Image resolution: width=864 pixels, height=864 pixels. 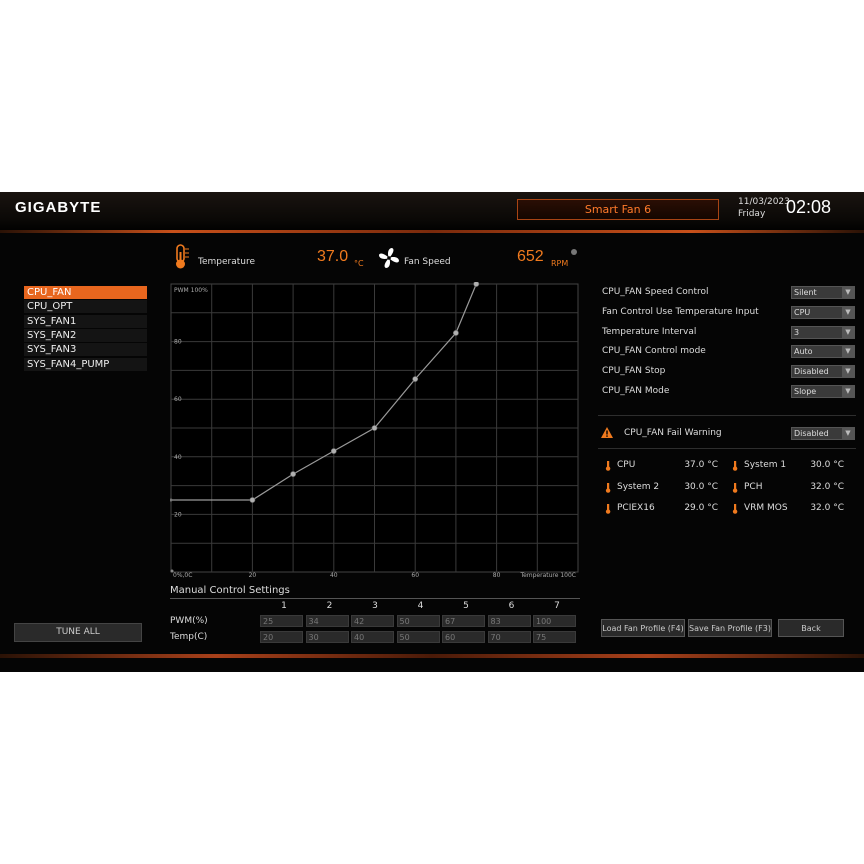 What do you see at coordinates (636, 508) in the screenshot?
I see `temp-reading-label: PCIEX16` at bounding box center [636, 508].